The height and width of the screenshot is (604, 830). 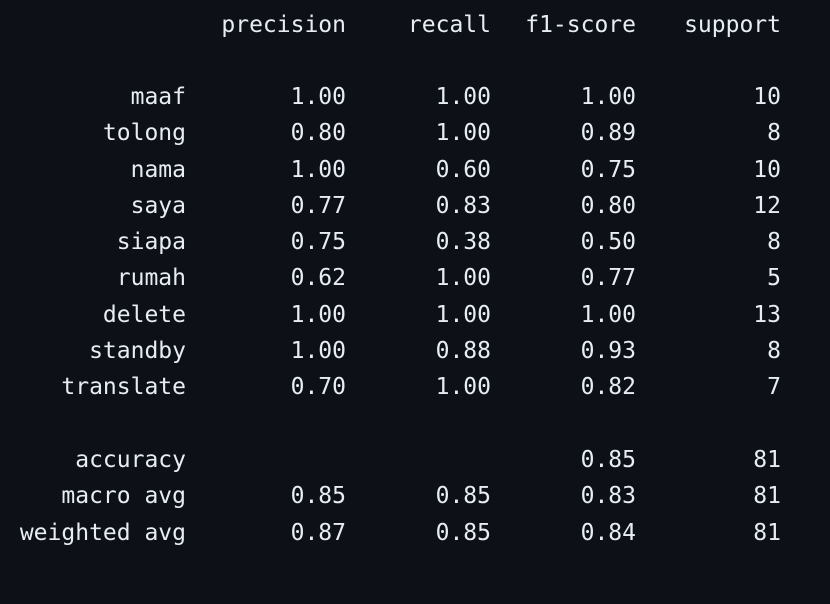 What do you see at coordinates (608, 133) in the screenshot?
I see `row-f1: 0.89` at bounding box center [608, 133].